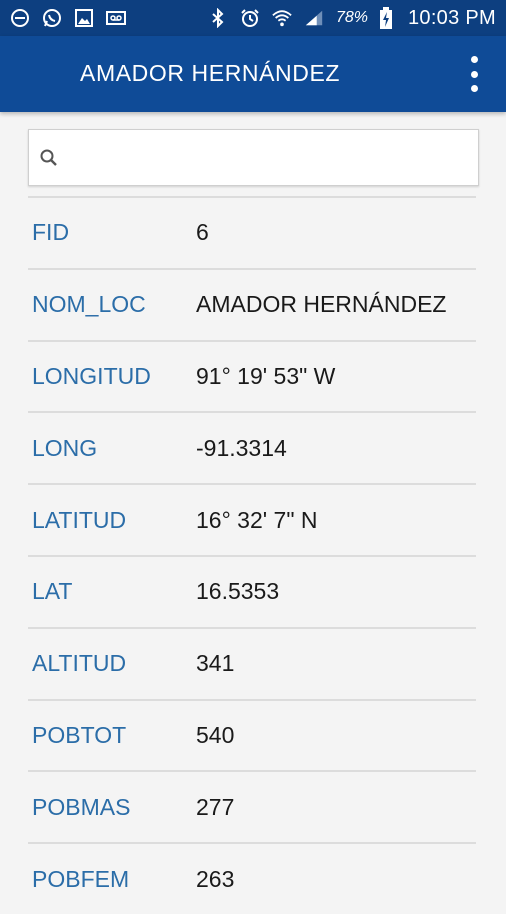 This screenshot has width=506, height=914. I want to click on field-value: 263, so click(215, 878).